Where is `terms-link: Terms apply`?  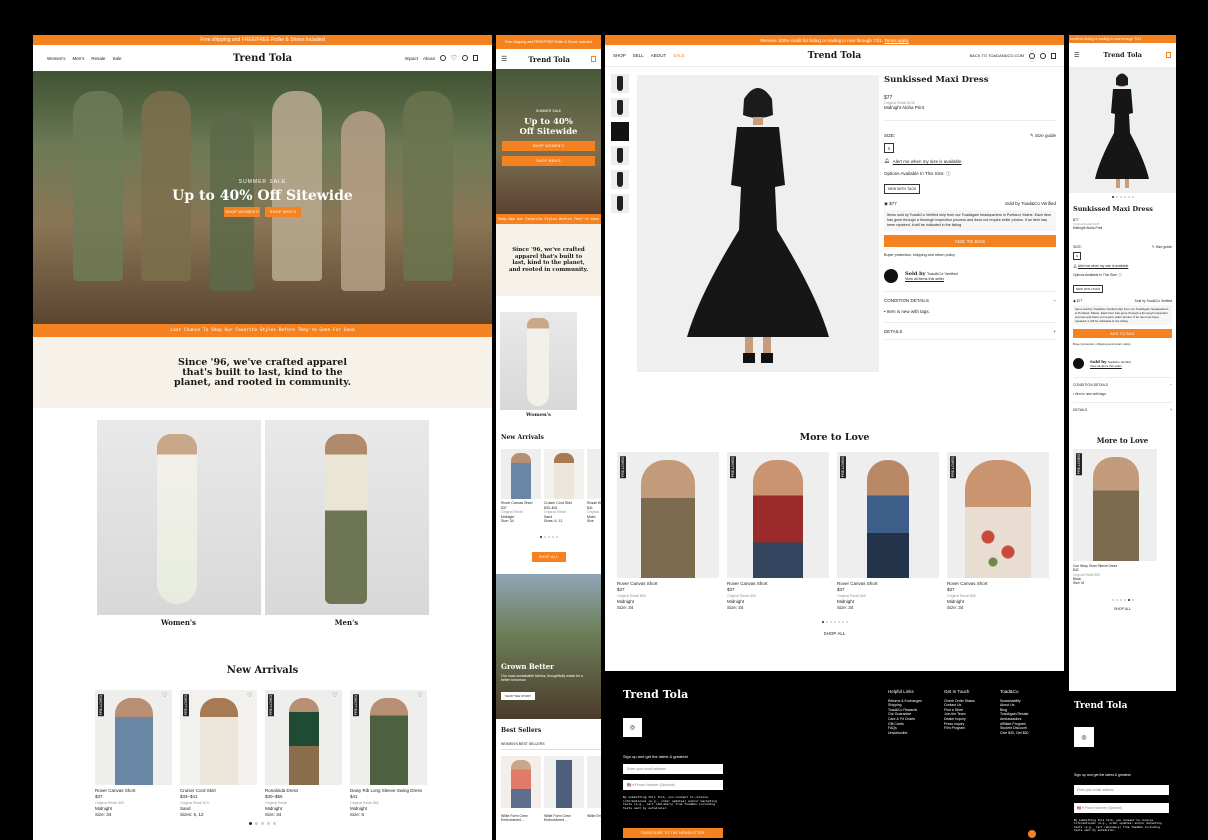
terms-link: Terms apply is located at coordinates (896, 40).